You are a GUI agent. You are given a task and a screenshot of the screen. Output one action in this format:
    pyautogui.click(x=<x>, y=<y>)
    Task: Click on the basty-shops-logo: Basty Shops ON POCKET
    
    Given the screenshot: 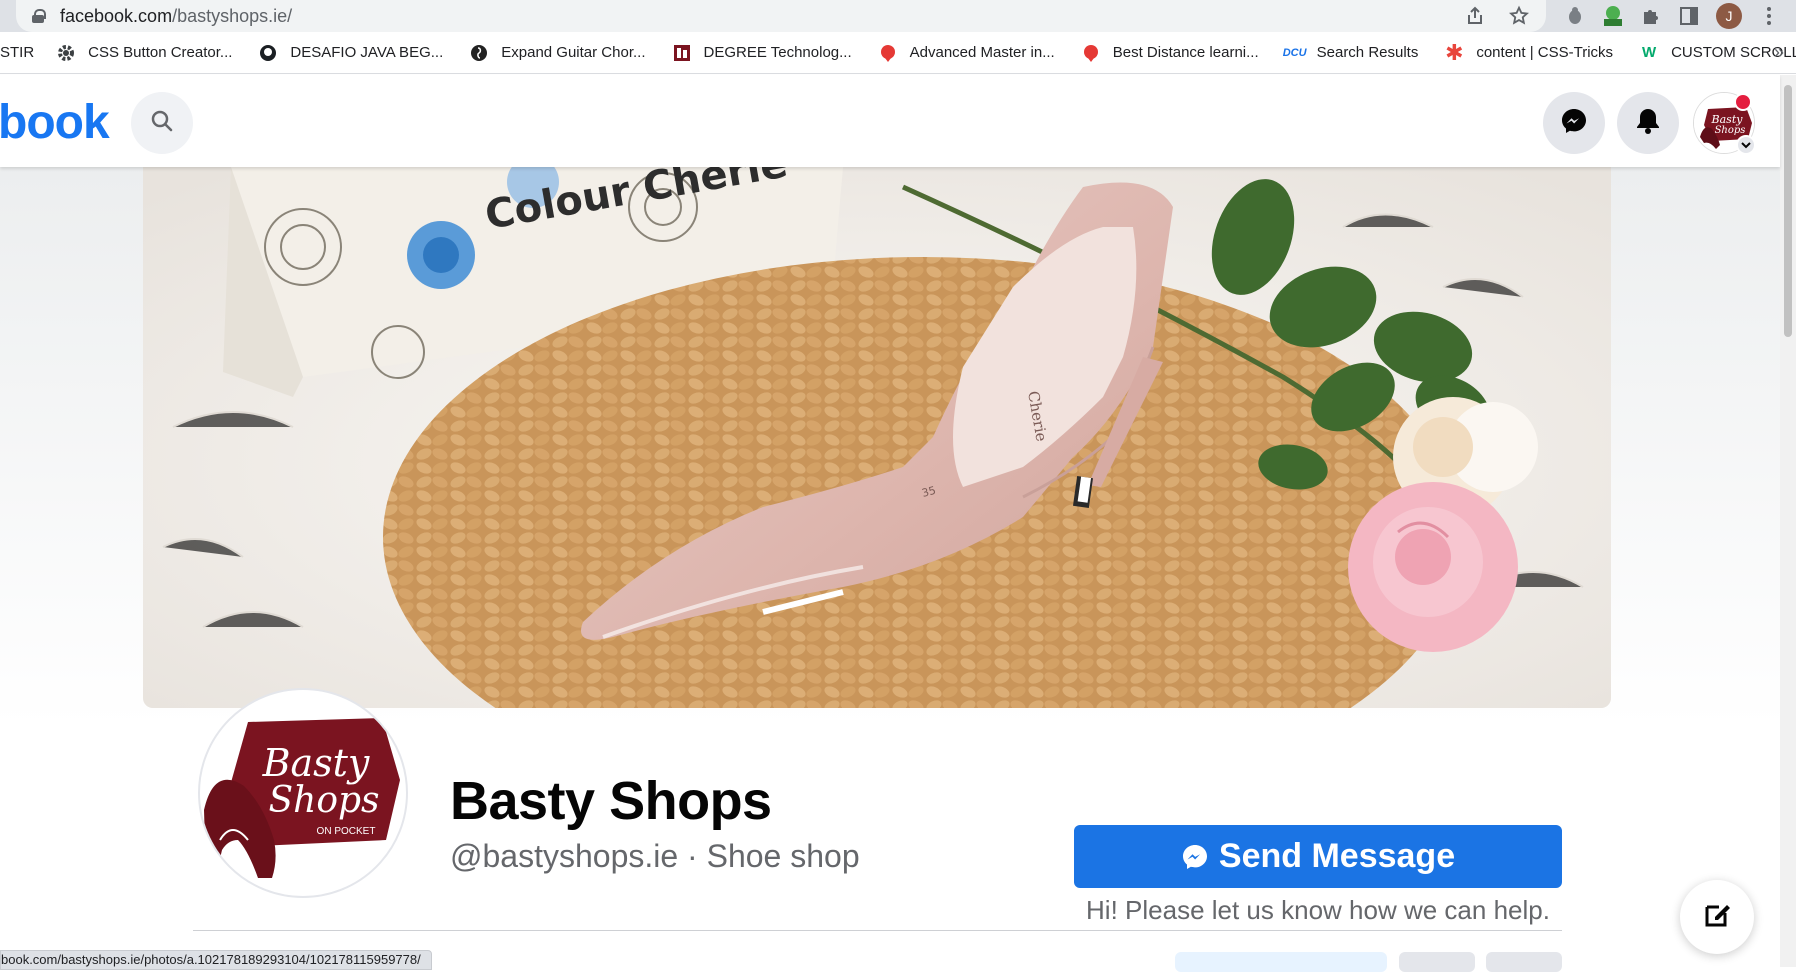 What is the action you would take?
    pyautogui.click(x=302, y=798)
    